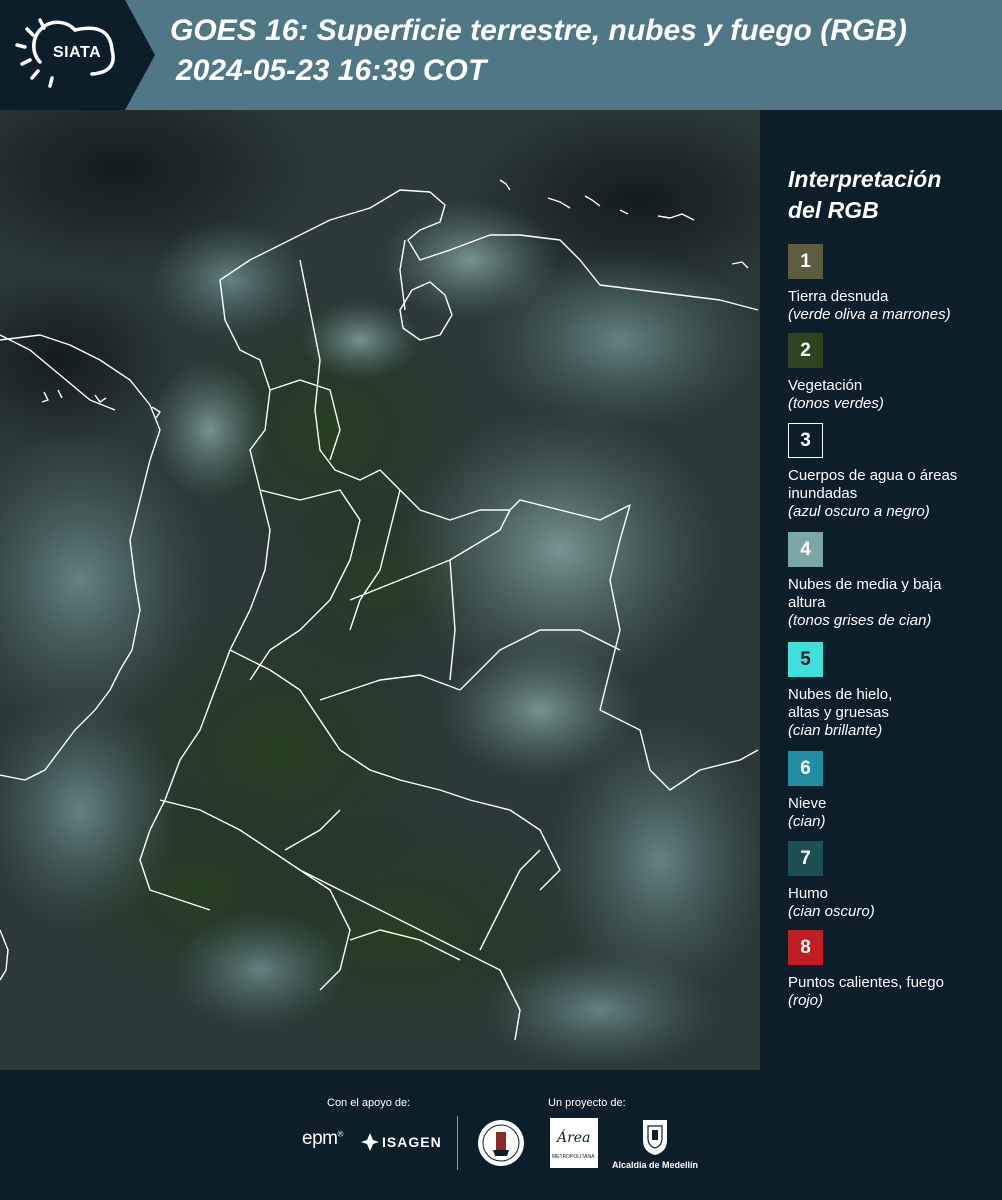  What do you see at coordinates (807, 803) in the screenshot?
I see `legend-item-name: Nieve` at bounding box center [807, 803].